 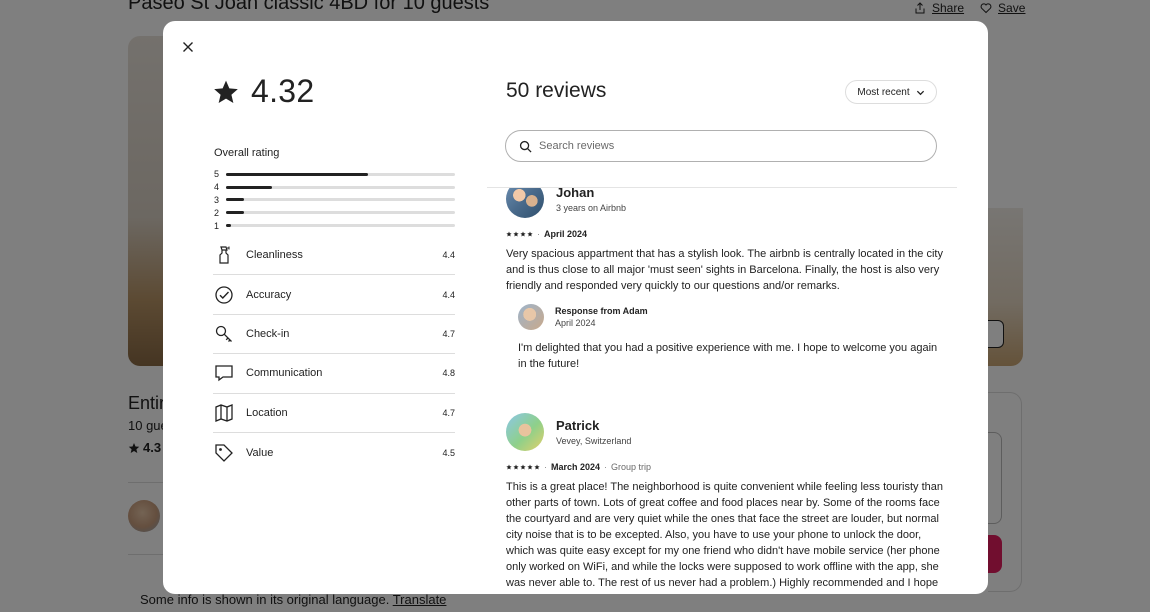 What do you see at coordinates (729, 146) in the screenshot?
I see `search-reviews-input` at bounding box center [729, 146].